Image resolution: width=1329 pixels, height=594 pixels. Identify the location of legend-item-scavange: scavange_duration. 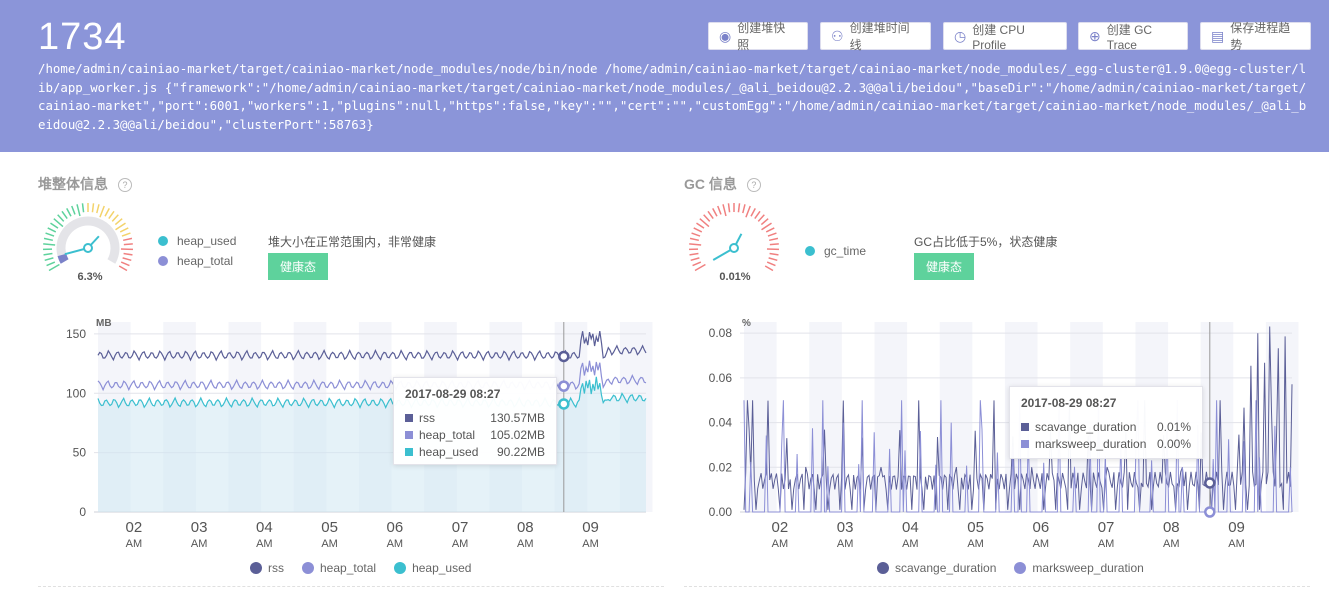
(936, 568).